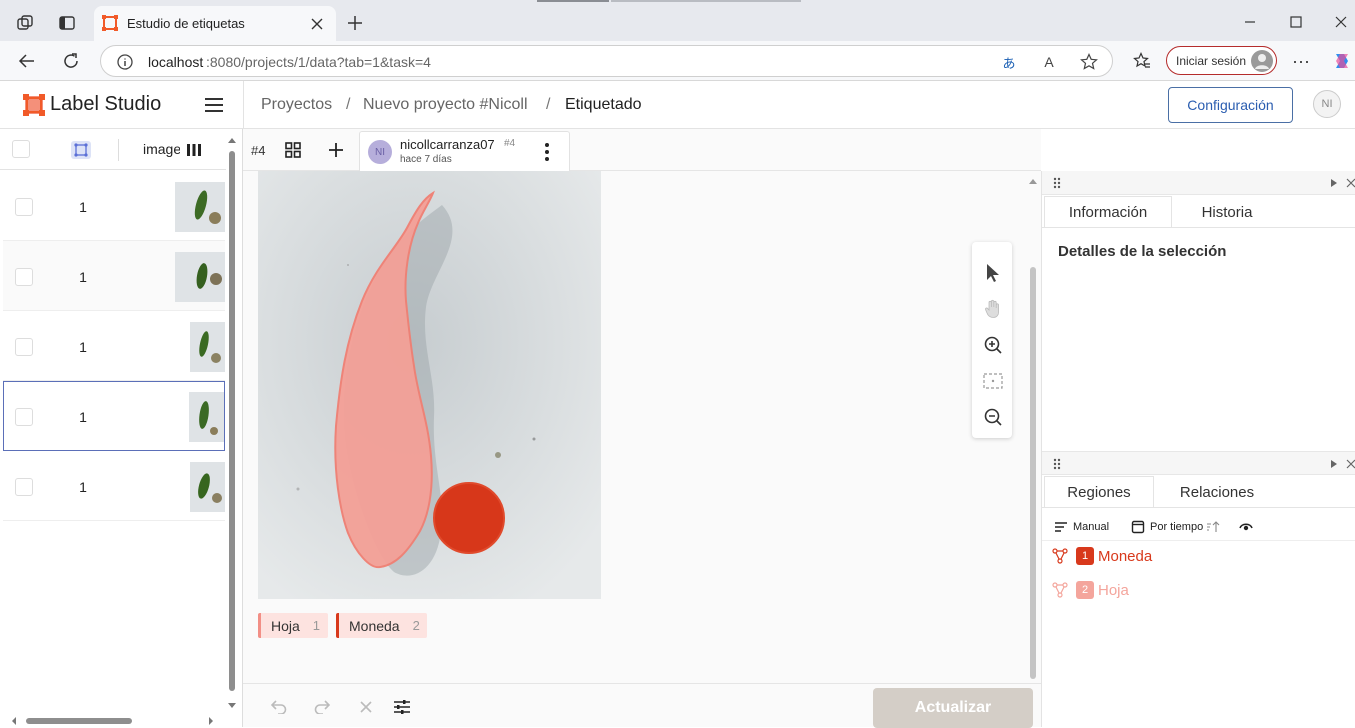 The height and width of the screenshot is (728, 1355). I want to click on column-divider, so click(118, 150).